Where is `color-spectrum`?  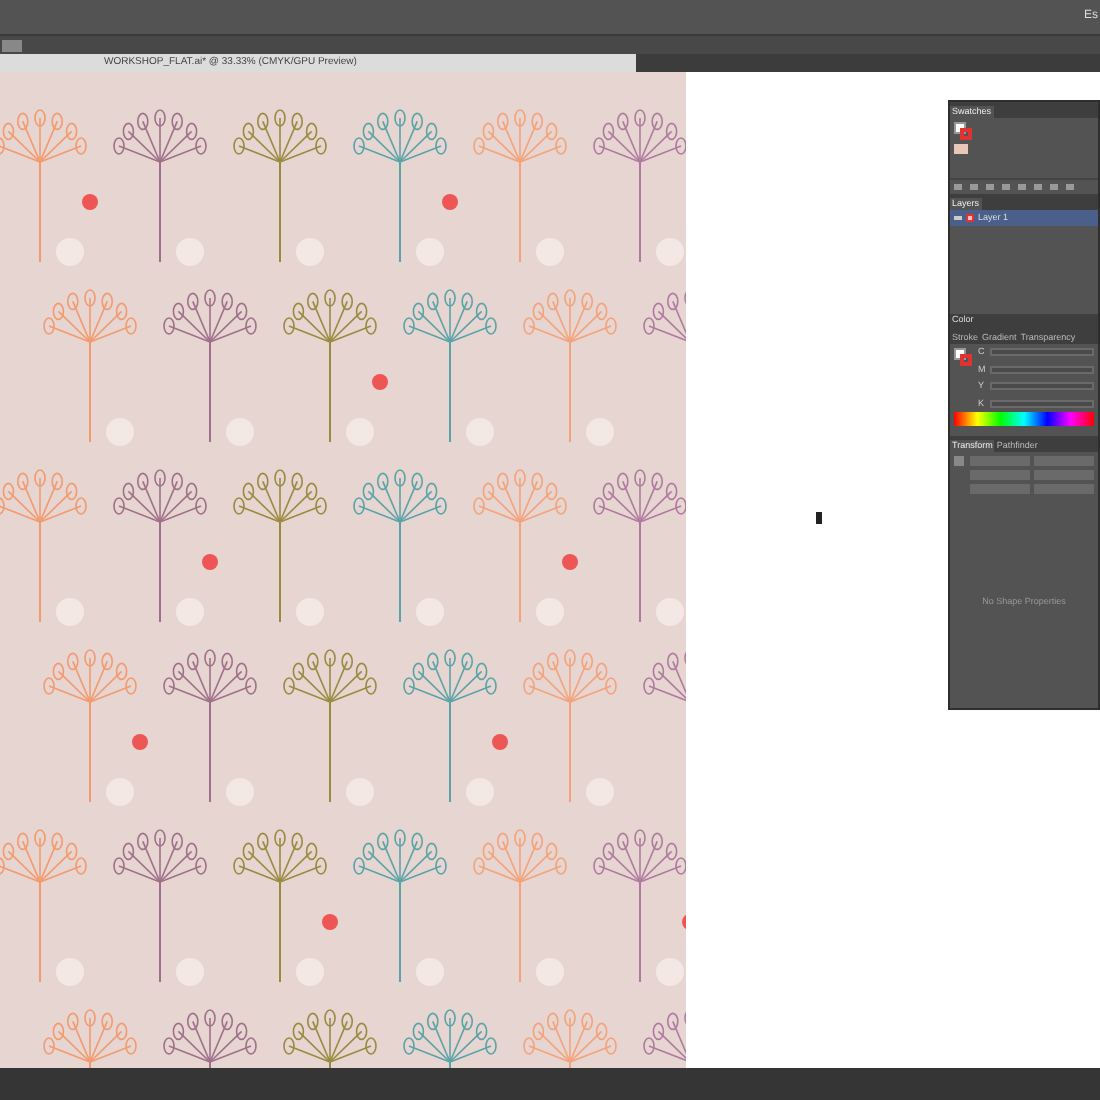 color-spectrum is located at coordinates (1024, 419).